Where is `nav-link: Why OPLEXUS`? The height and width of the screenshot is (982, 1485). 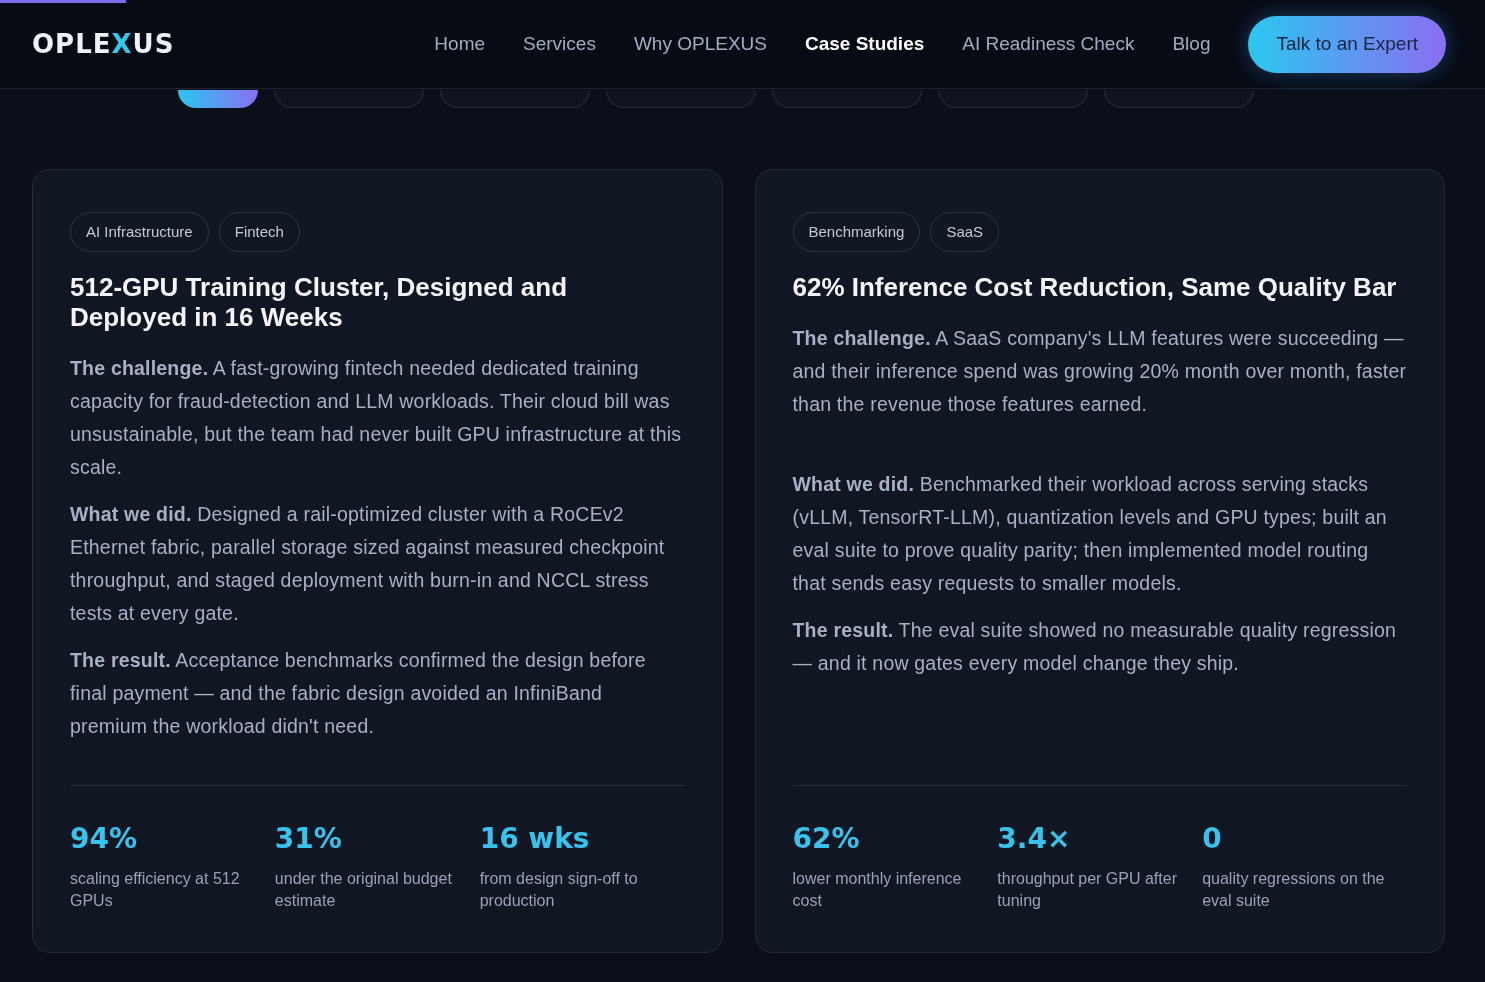
nav-link: Why OPLEXUS is located at coordinates (700, 44).